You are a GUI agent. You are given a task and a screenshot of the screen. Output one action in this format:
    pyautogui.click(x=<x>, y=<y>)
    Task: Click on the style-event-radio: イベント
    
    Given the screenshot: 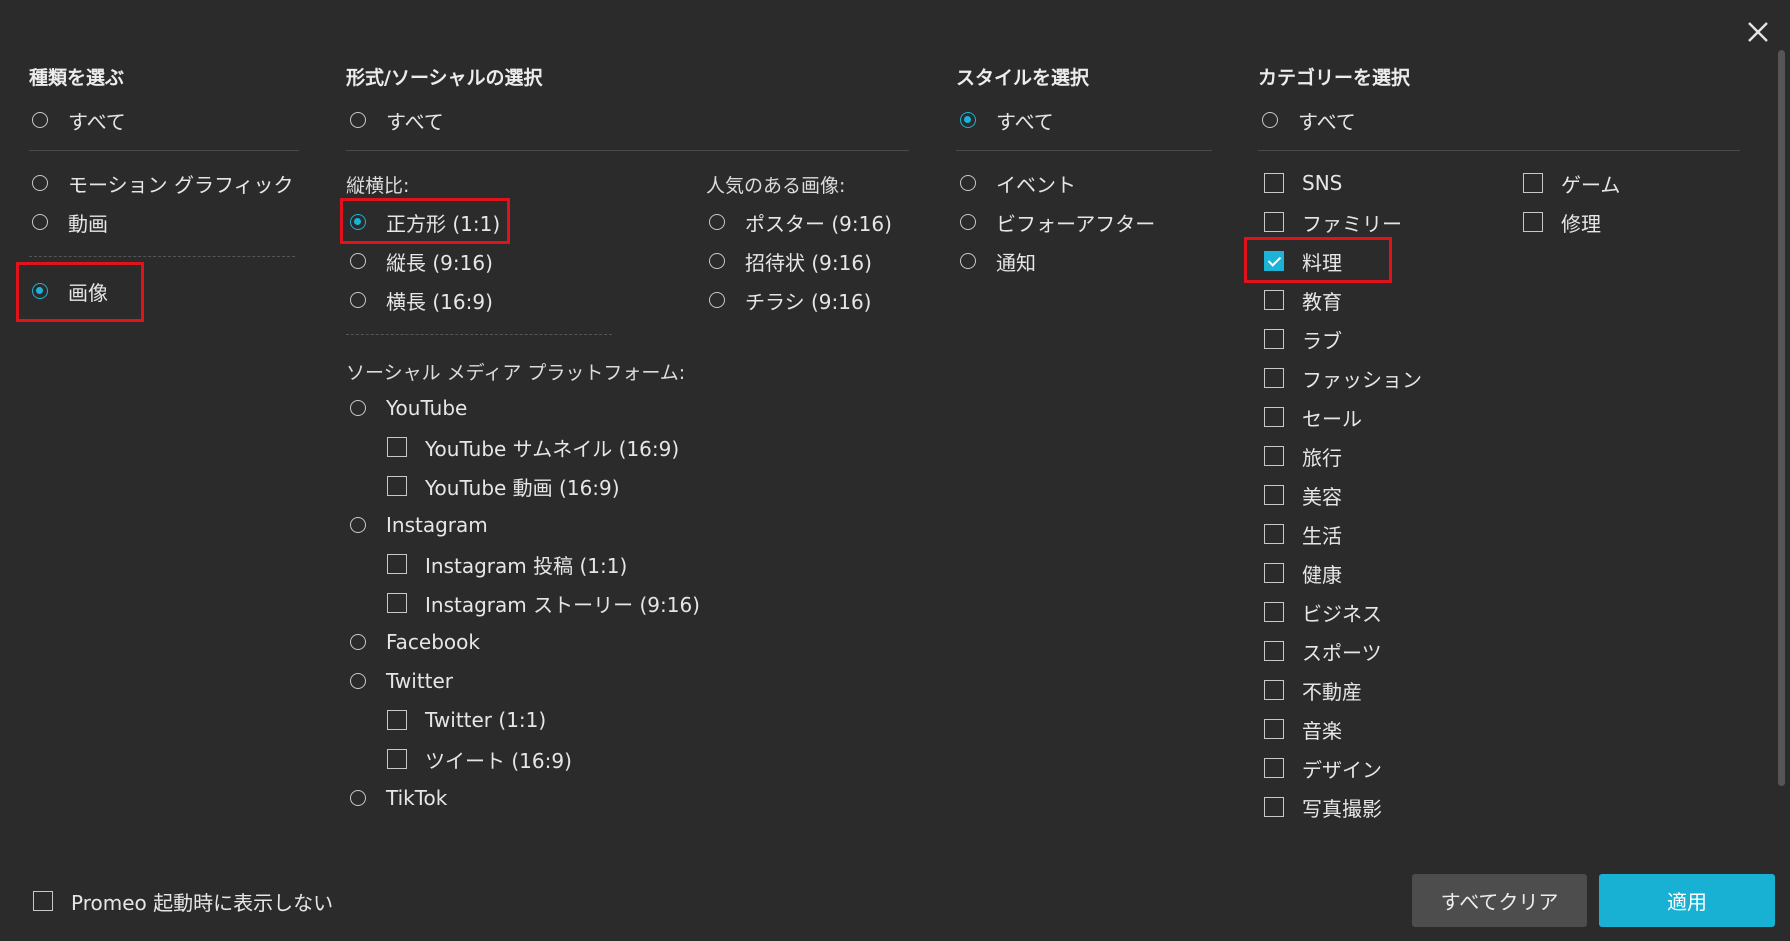 What is the action you would take?
    pyautogui.click(x=1018, y=183)
    